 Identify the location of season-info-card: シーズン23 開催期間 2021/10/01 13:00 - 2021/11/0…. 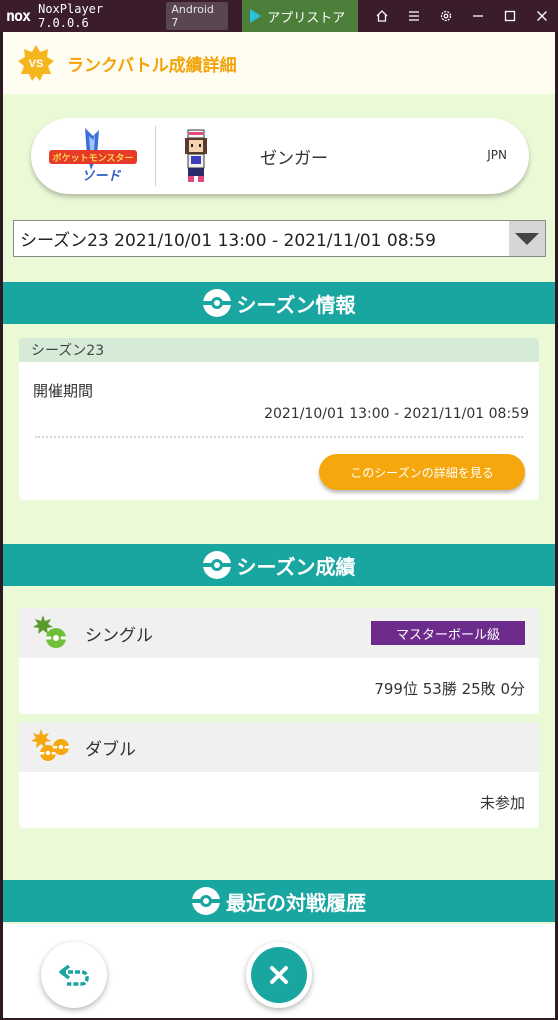
(279, 419).